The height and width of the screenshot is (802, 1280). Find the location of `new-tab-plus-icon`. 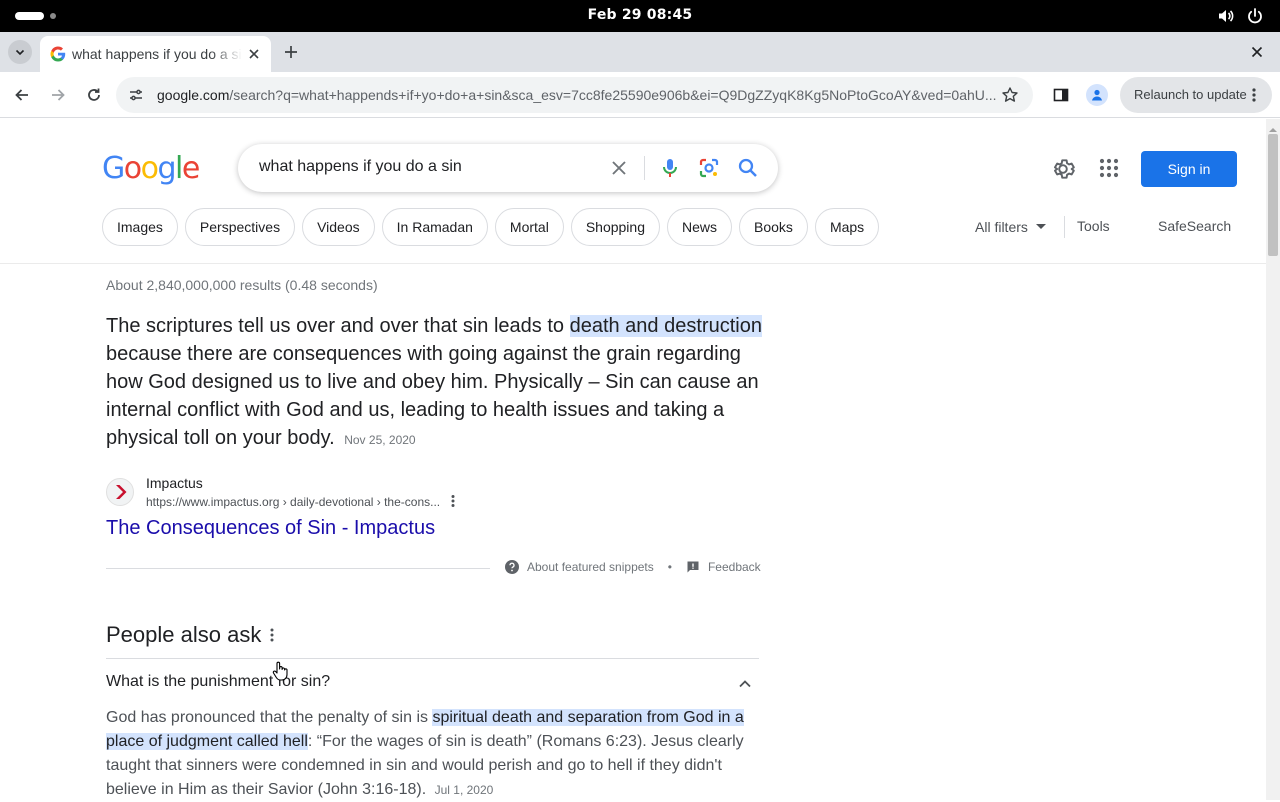

new-tab-plus-icon is located at coordinates (291, 54).